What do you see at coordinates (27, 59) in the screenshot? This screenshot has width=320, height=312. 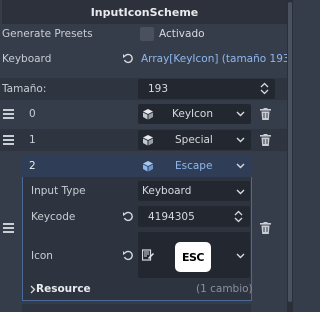 I see `keyboard-label: Keyboard` at bounding box center [27, 59].